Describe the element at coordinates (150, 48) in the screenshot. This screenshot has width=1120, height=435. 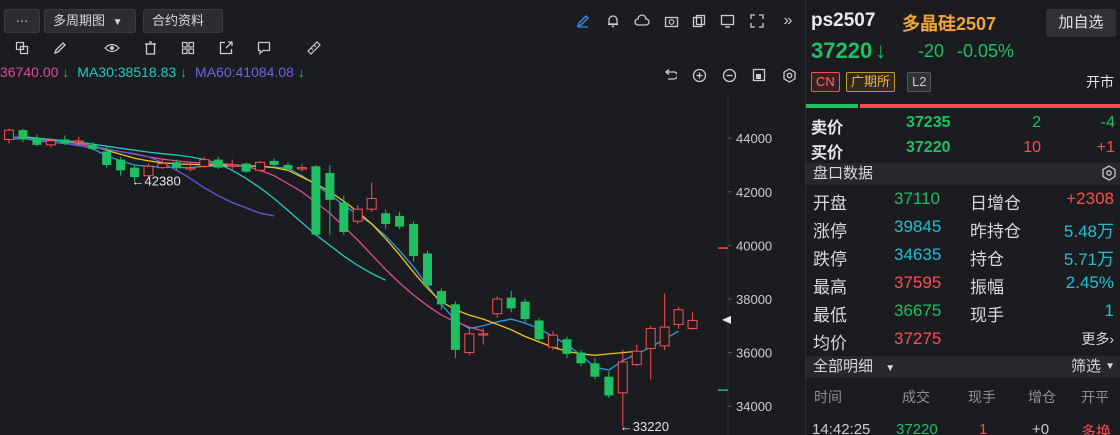
I see `trash-icon` at that location.